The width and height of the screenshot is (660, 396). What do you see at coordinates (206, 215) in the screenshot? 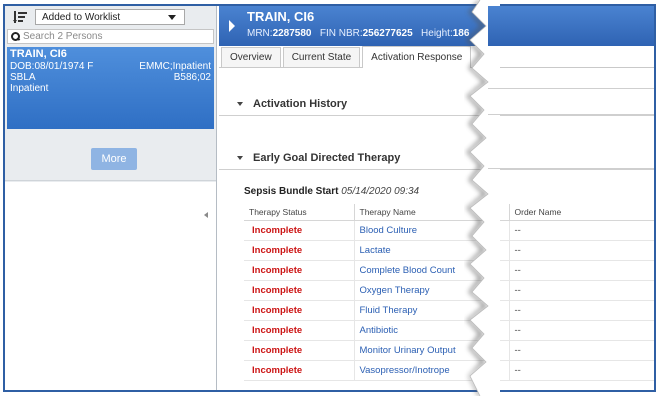
I see `collapse-panel-icon` at bounding box center [206, 215].